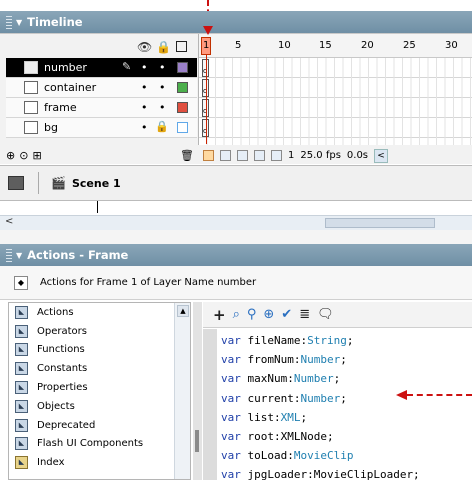  I want to click on actions-title-bar: ▼ Actions - Frame, so click(236, 255).